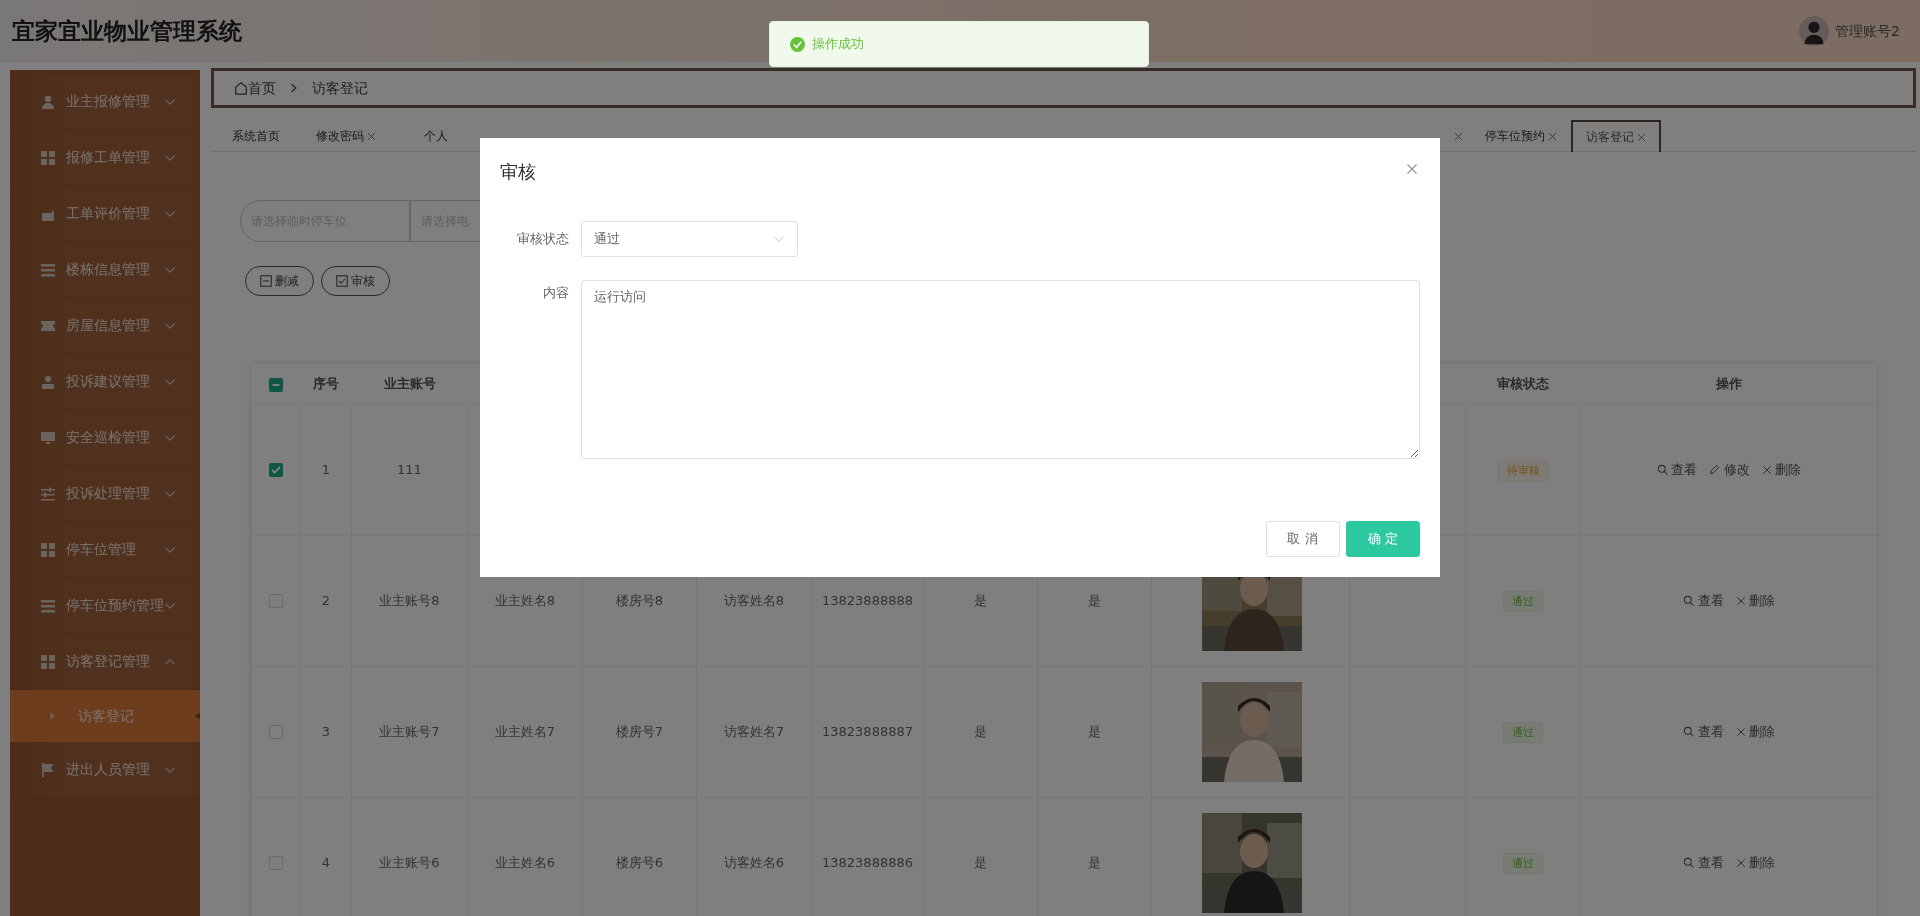 The image size is (1920, 916). What do you see at coordinates (436, 136) in the screenshot?
I see `tab: 个人` at bounding box center [436, 136].